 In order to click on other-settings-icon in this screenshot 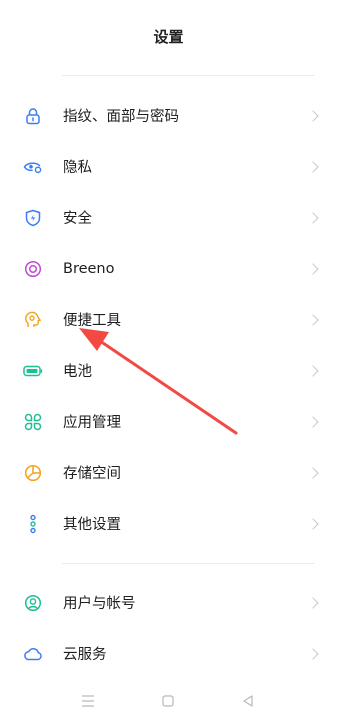, I will do `click(33, 524)`.